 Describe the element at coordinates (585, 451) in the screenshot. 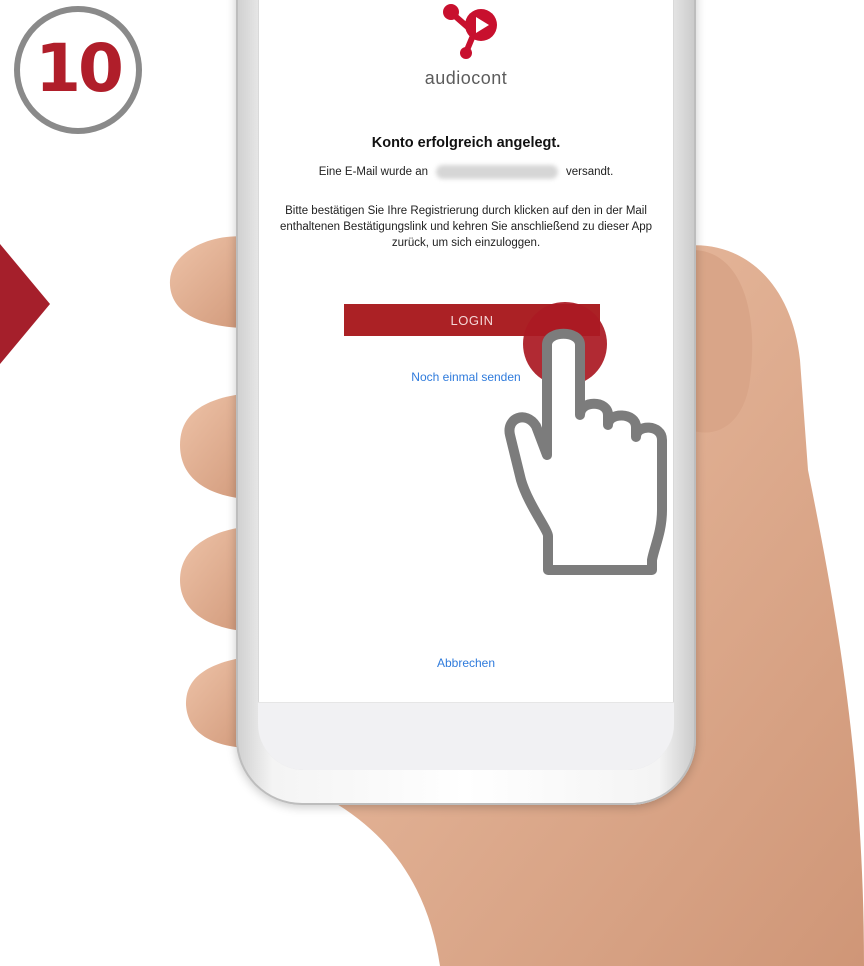

I see `pointing-hand-icon` at that location.